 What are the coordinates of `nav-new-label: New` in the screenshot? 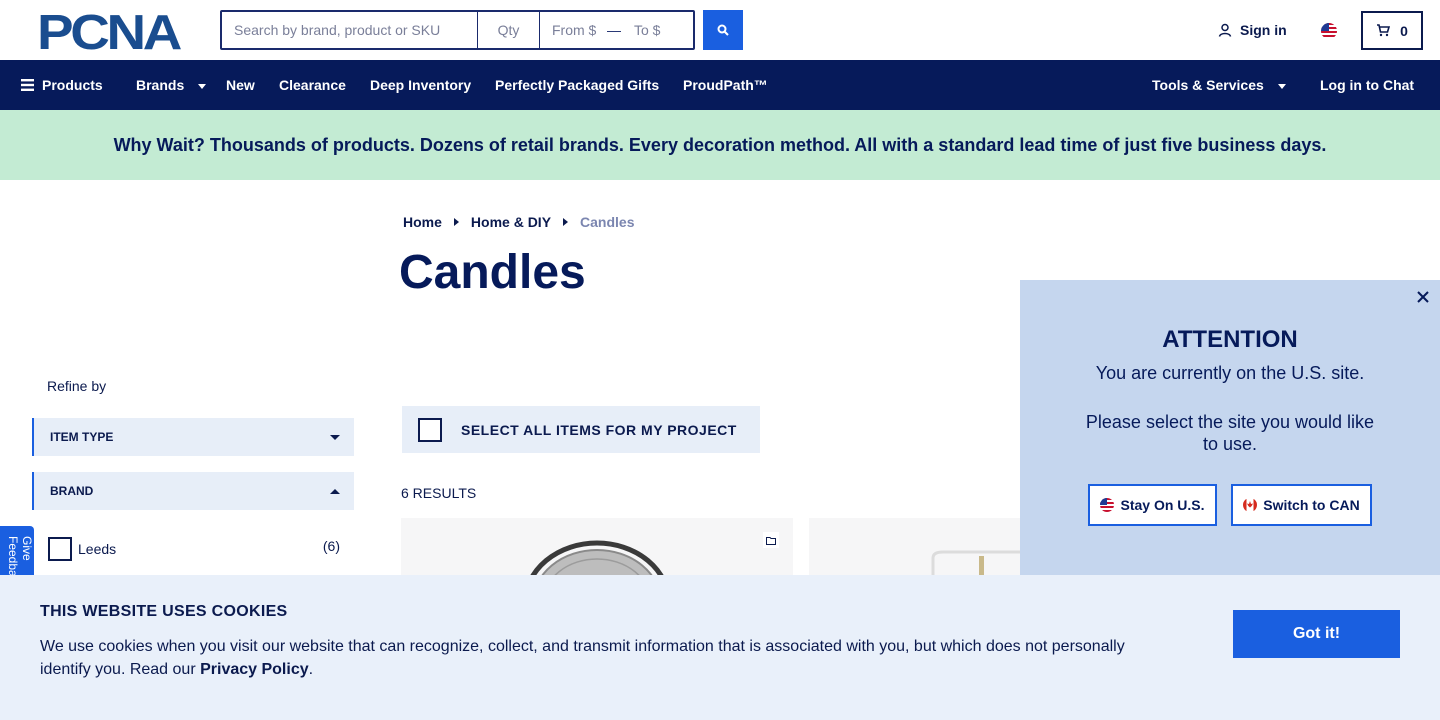 It's located at (240, 85).